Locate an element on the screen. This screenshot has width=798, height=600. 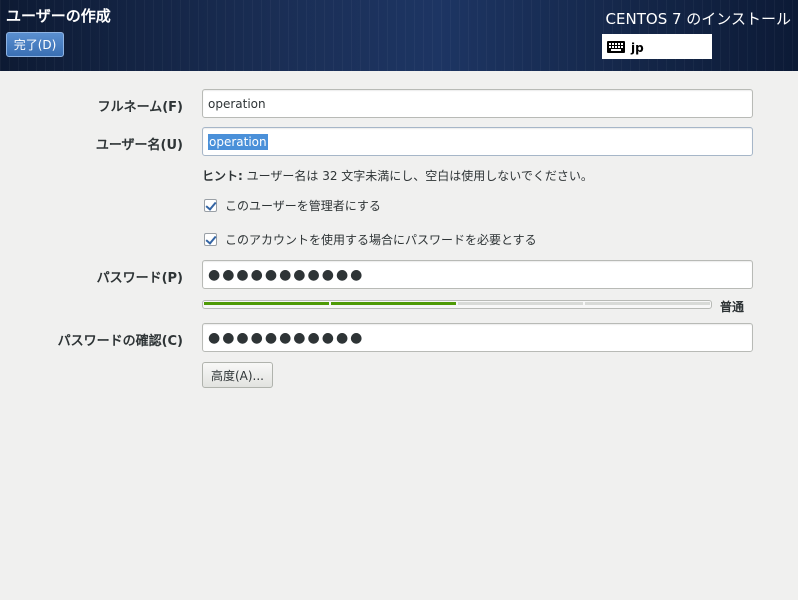
confirm-password-field: ●●●●●●●●●●● is located at coordinates (477, 337).